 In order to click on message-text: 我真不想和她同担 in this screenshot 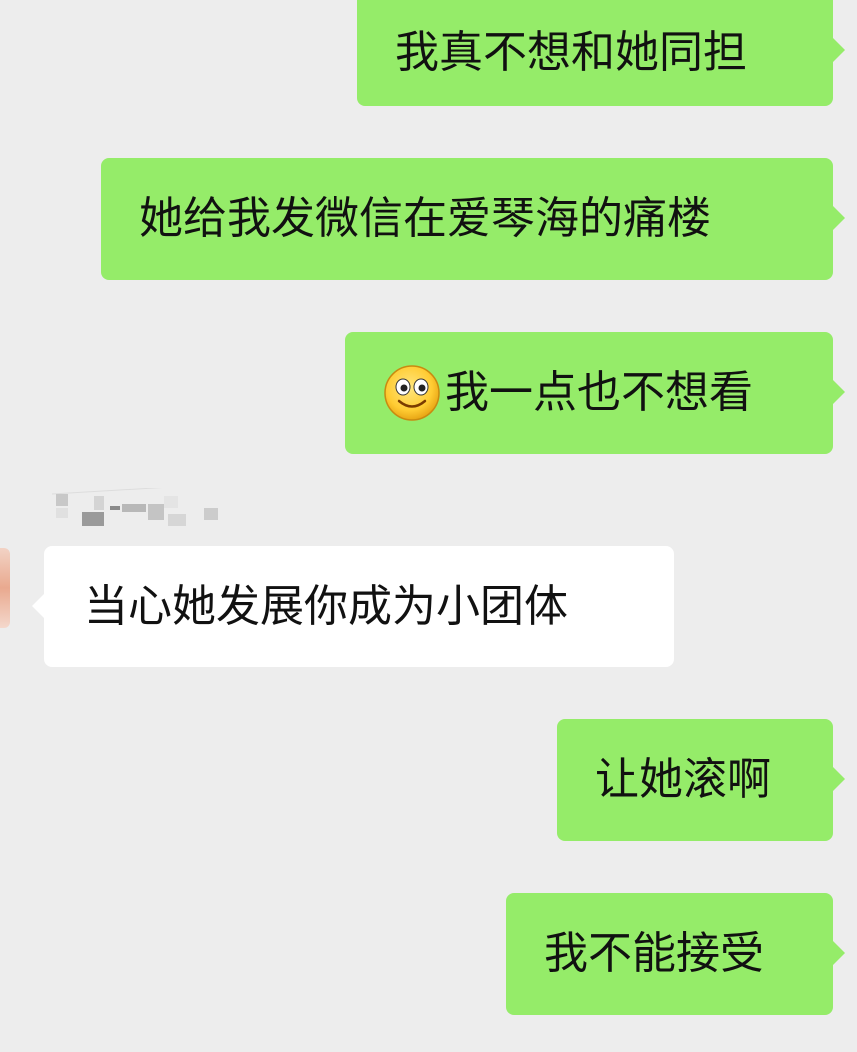, I will do `click(571, 52)`.